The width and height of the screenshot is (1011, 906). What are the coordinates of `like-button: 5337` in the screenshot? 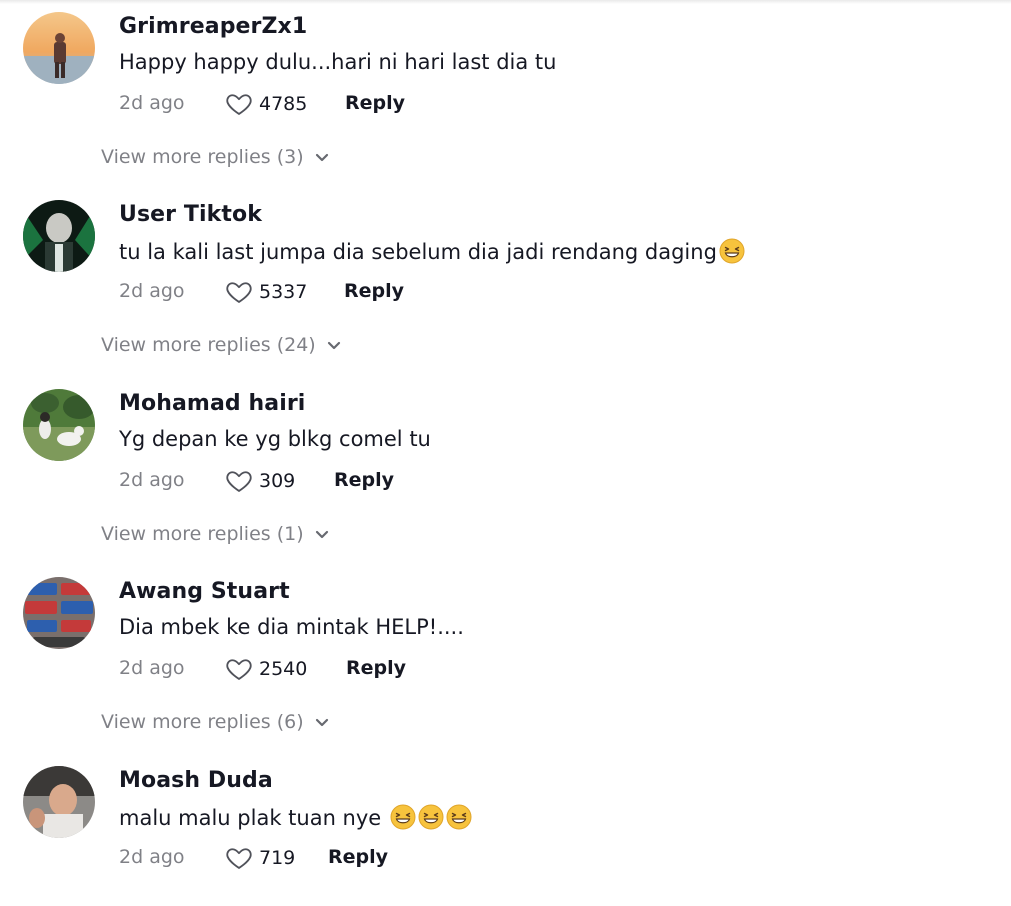 It's located at (266, 292).